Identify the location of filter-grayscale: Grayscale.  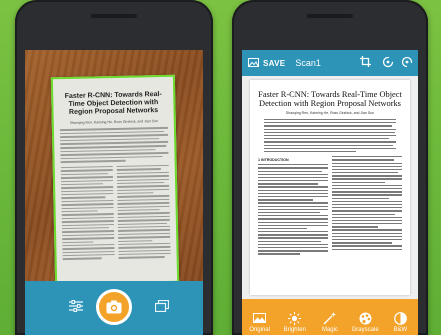
(365, 322).